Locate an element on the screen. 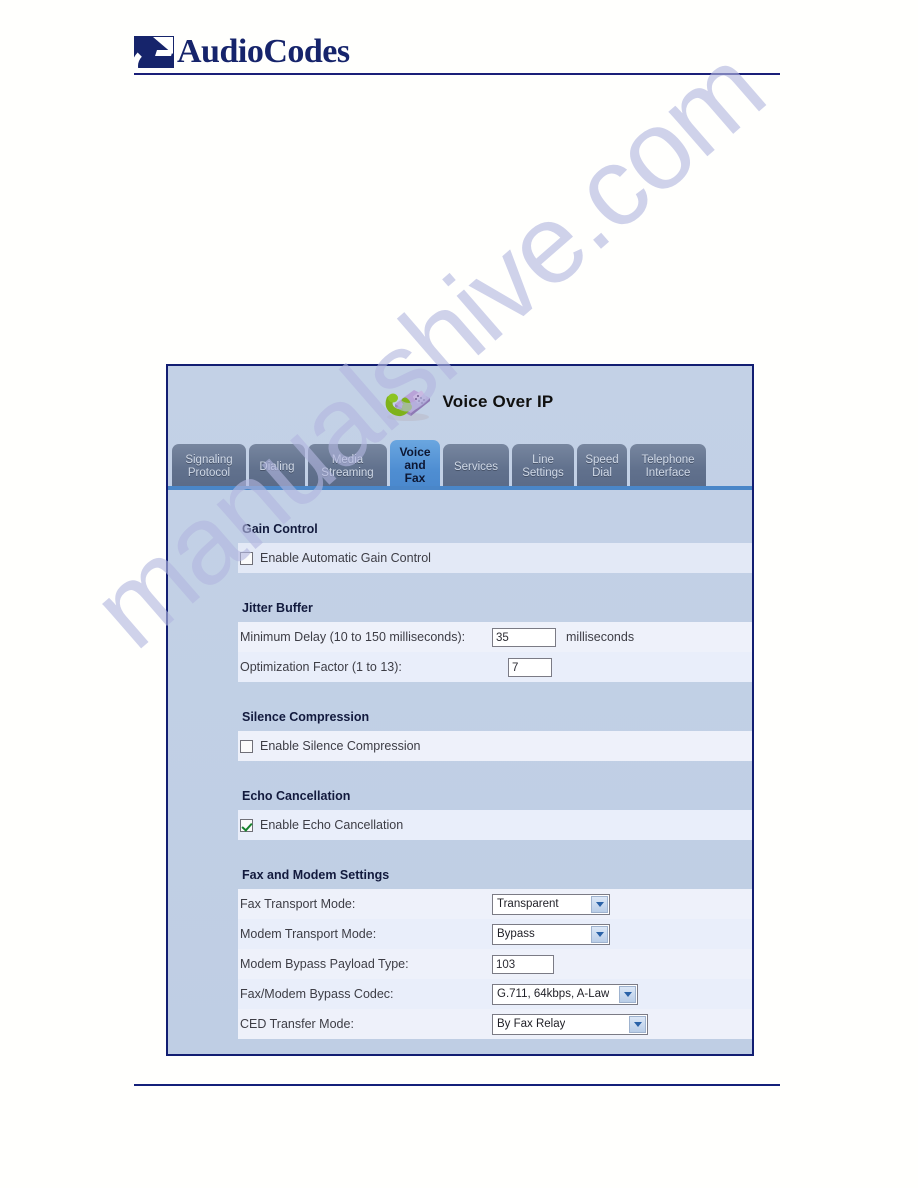 The width and height of the screenshot is (918, 1188). tab-voice-and-fax: Voice and Fax is located at coordinates (415, 465).